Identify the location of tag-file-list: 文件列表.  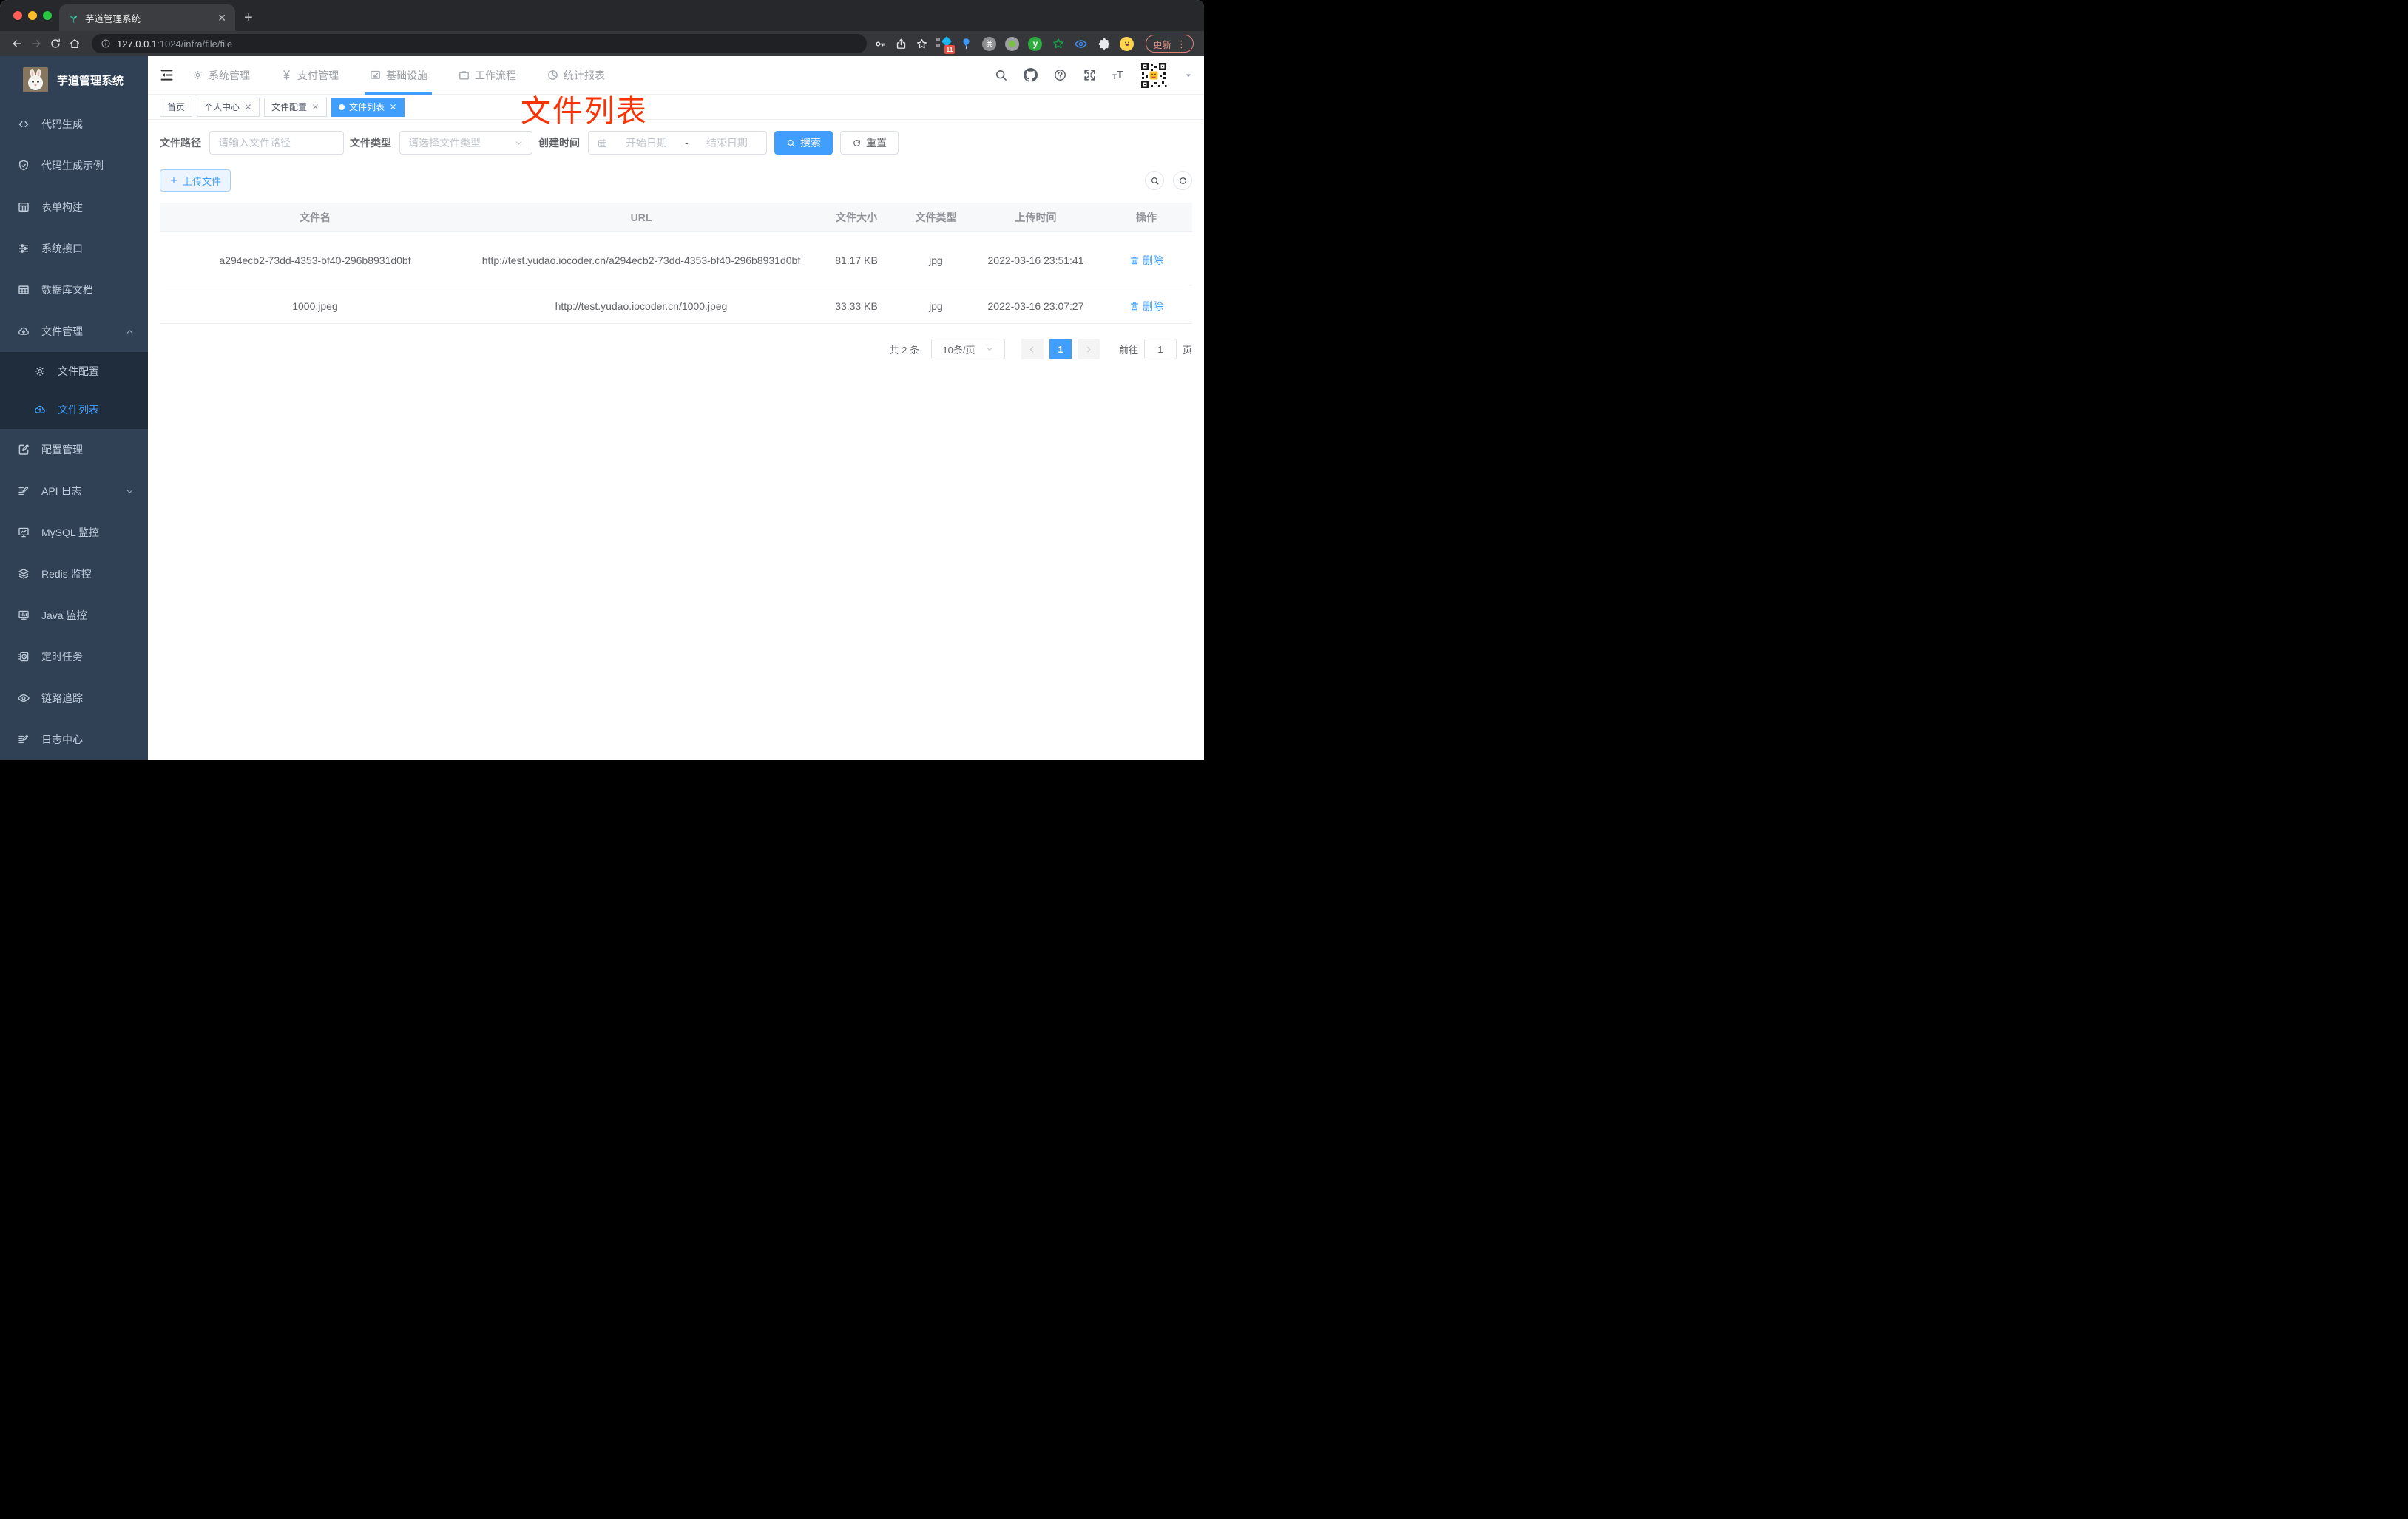
(368, 107).